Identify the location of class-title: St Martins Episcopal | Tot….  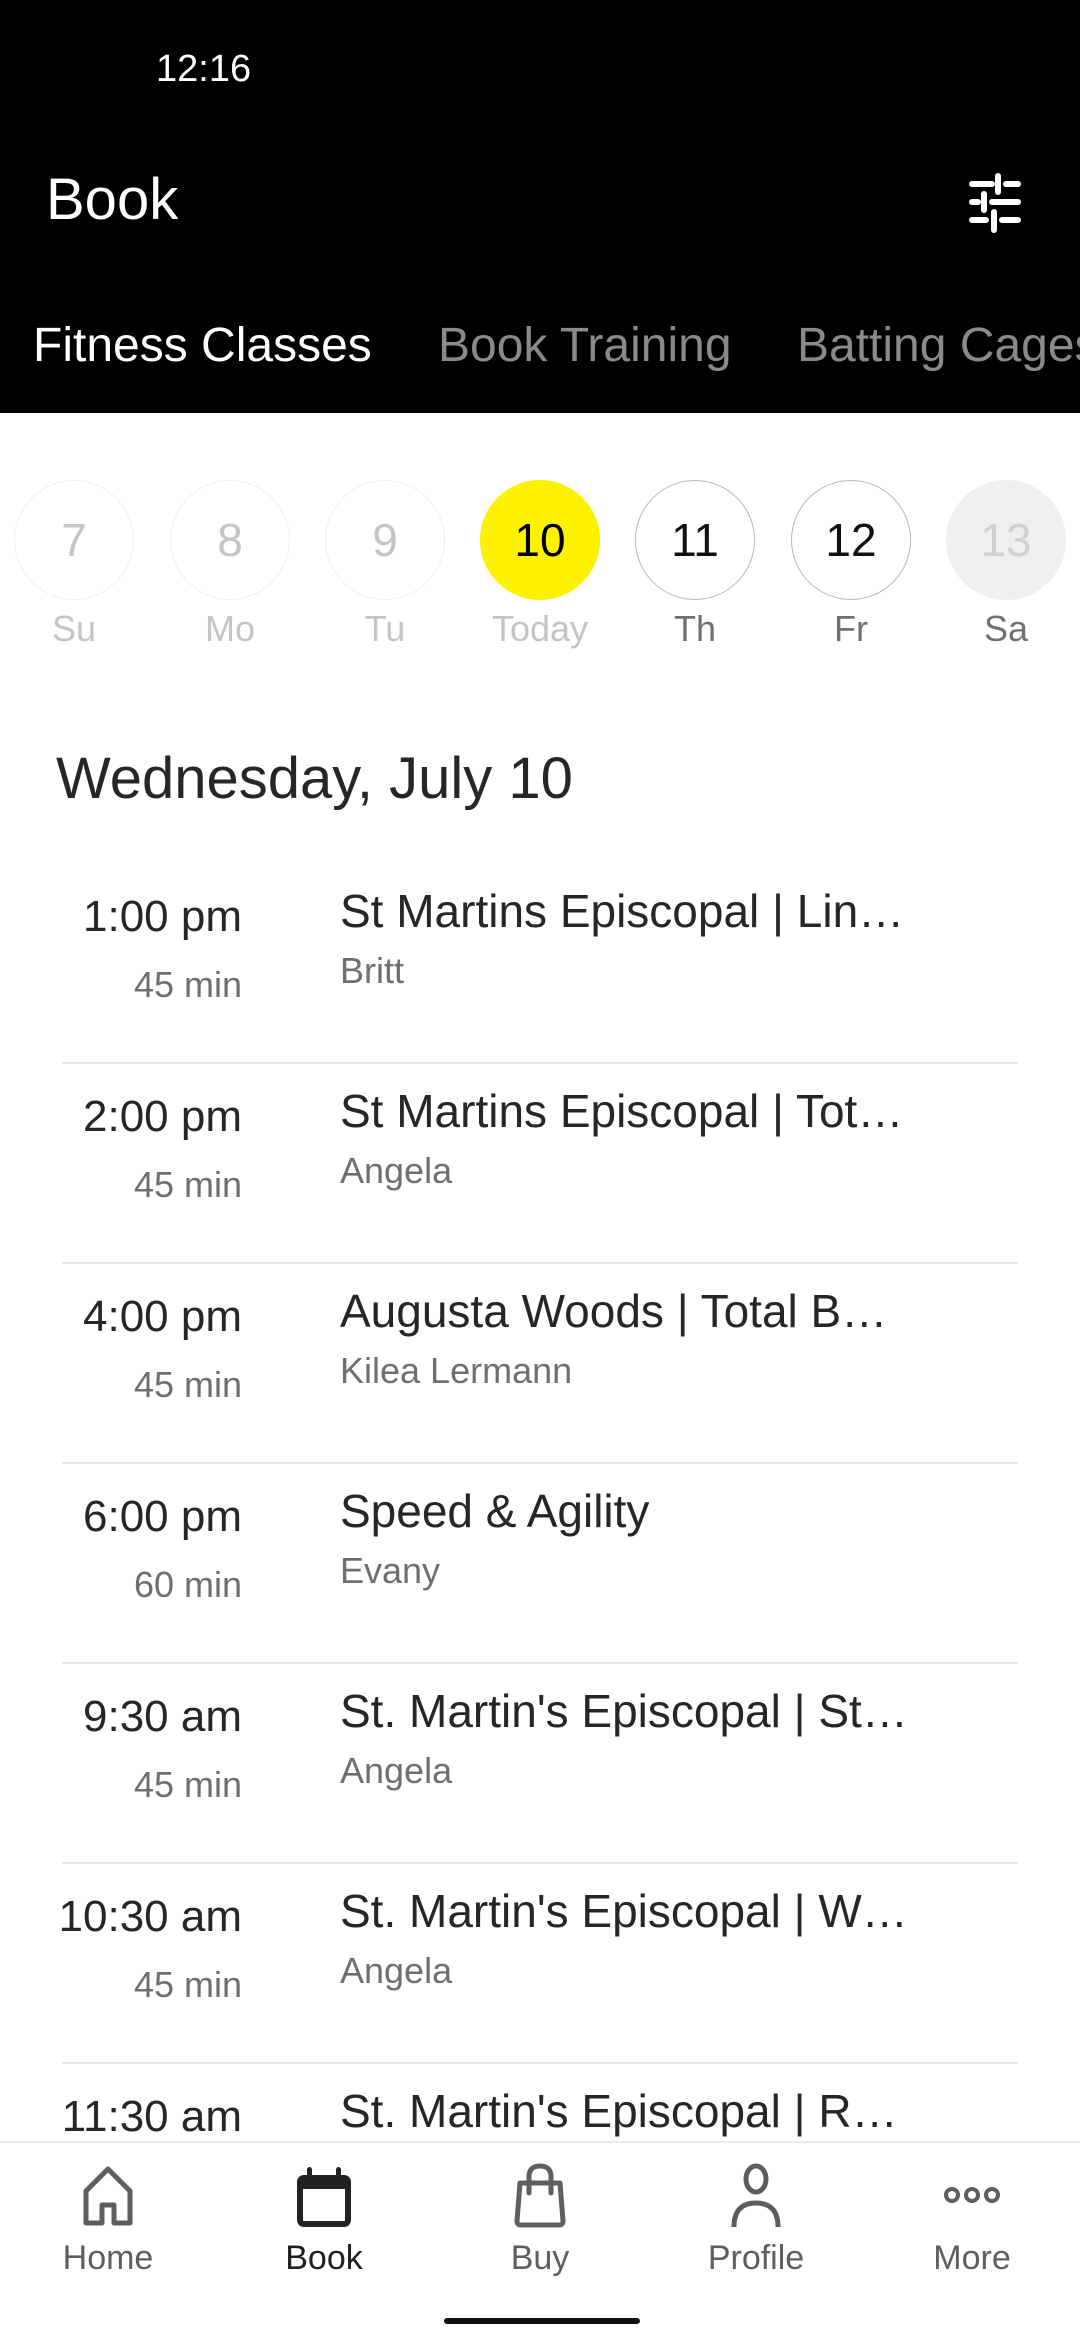
(622, 1111).